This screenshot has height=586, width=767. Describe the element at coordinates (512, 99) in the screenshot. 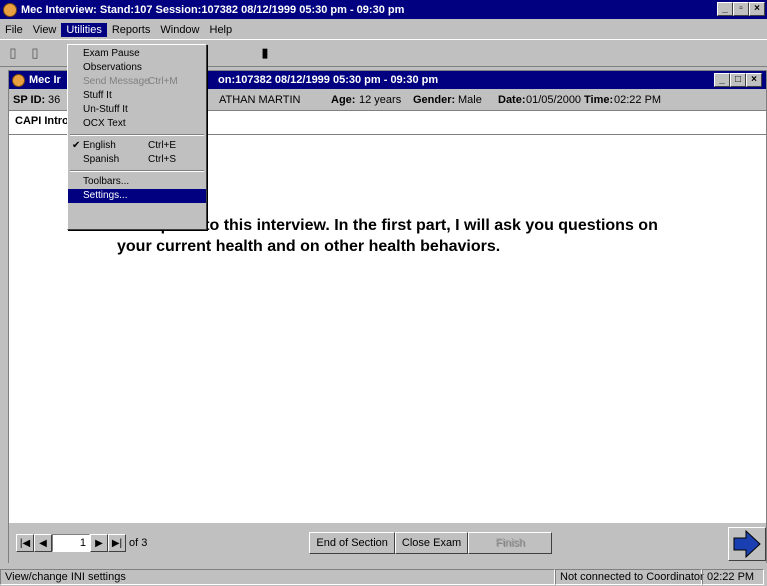

I see `date-label: Date:` at that location.